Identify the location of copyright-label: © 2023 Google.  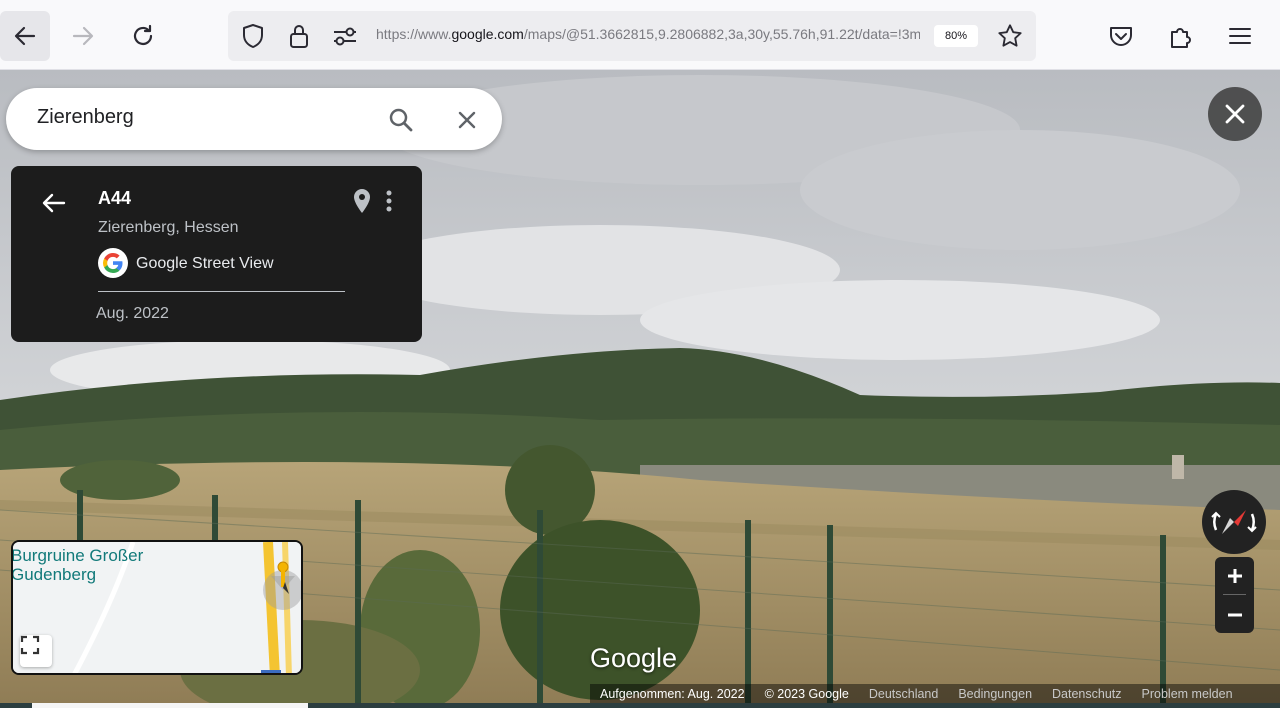
(806, 694).